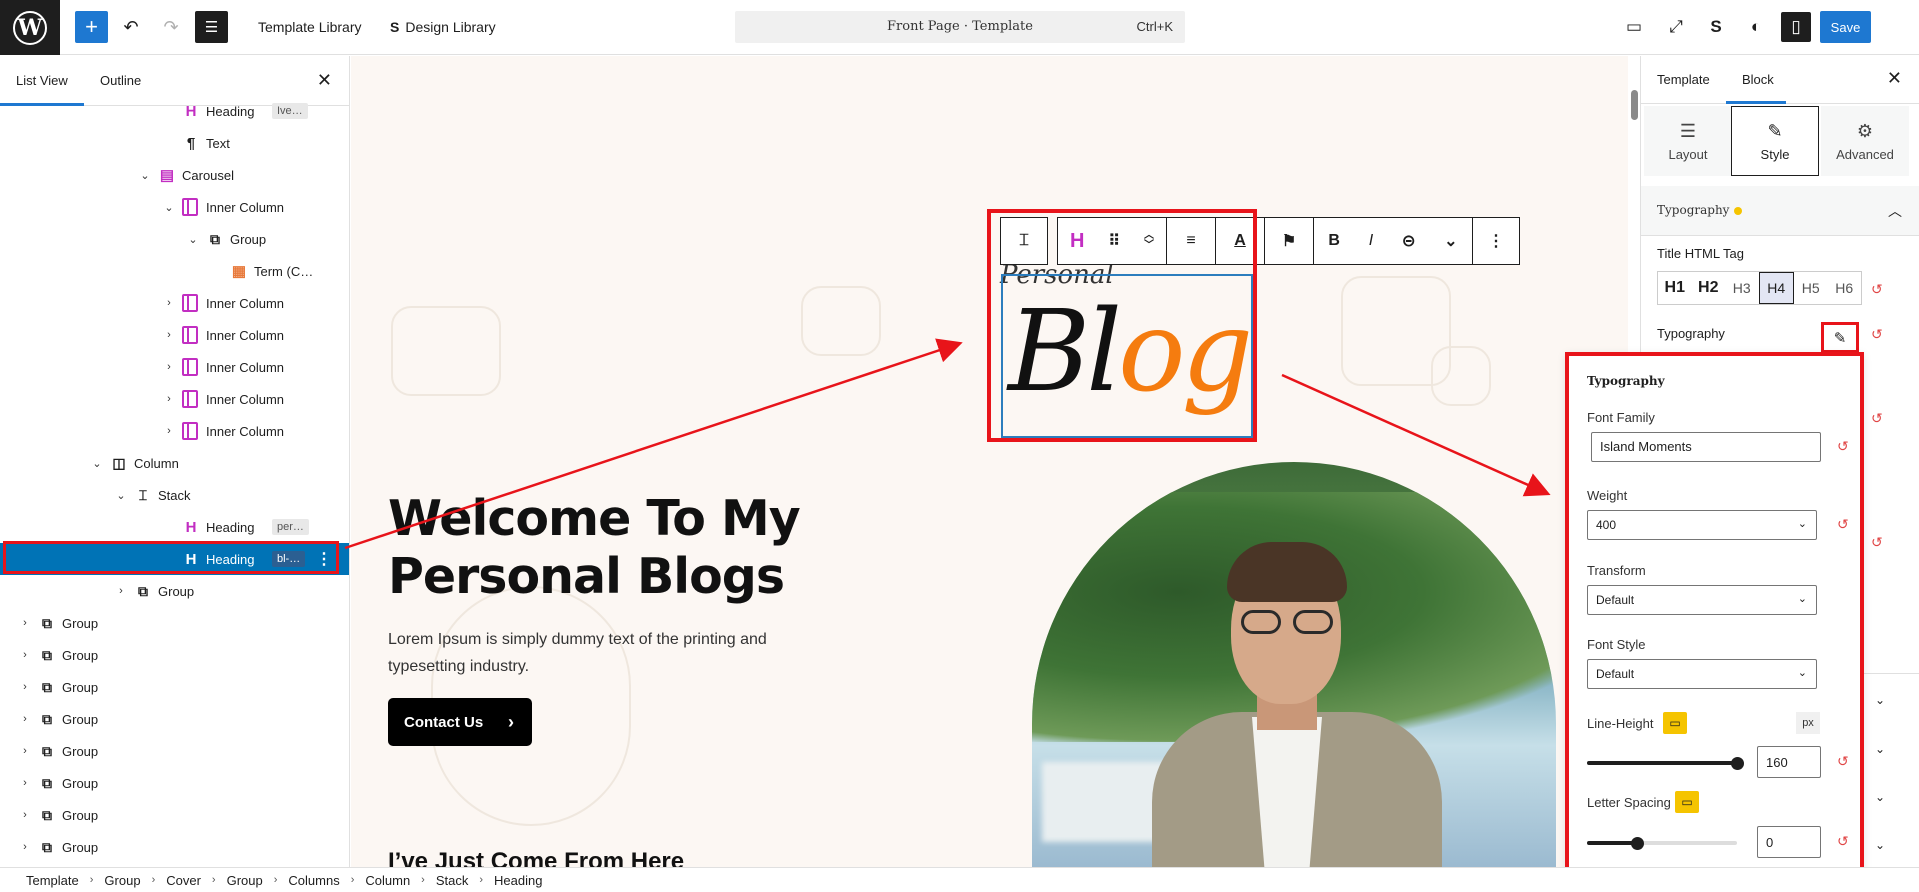  Describe the element at coordinates (443, 27) in the screenshot. I see `design-library-button: S Design Library` at that location.